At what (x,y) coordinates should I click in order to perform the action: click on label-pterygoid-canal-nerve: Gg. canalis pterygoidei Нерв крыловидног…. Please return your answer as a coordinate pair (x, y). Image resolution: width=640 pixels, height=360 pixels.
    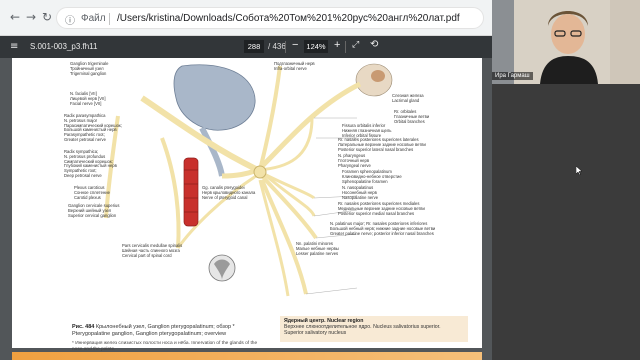
    Looking at the image, I should click on (229, 192).